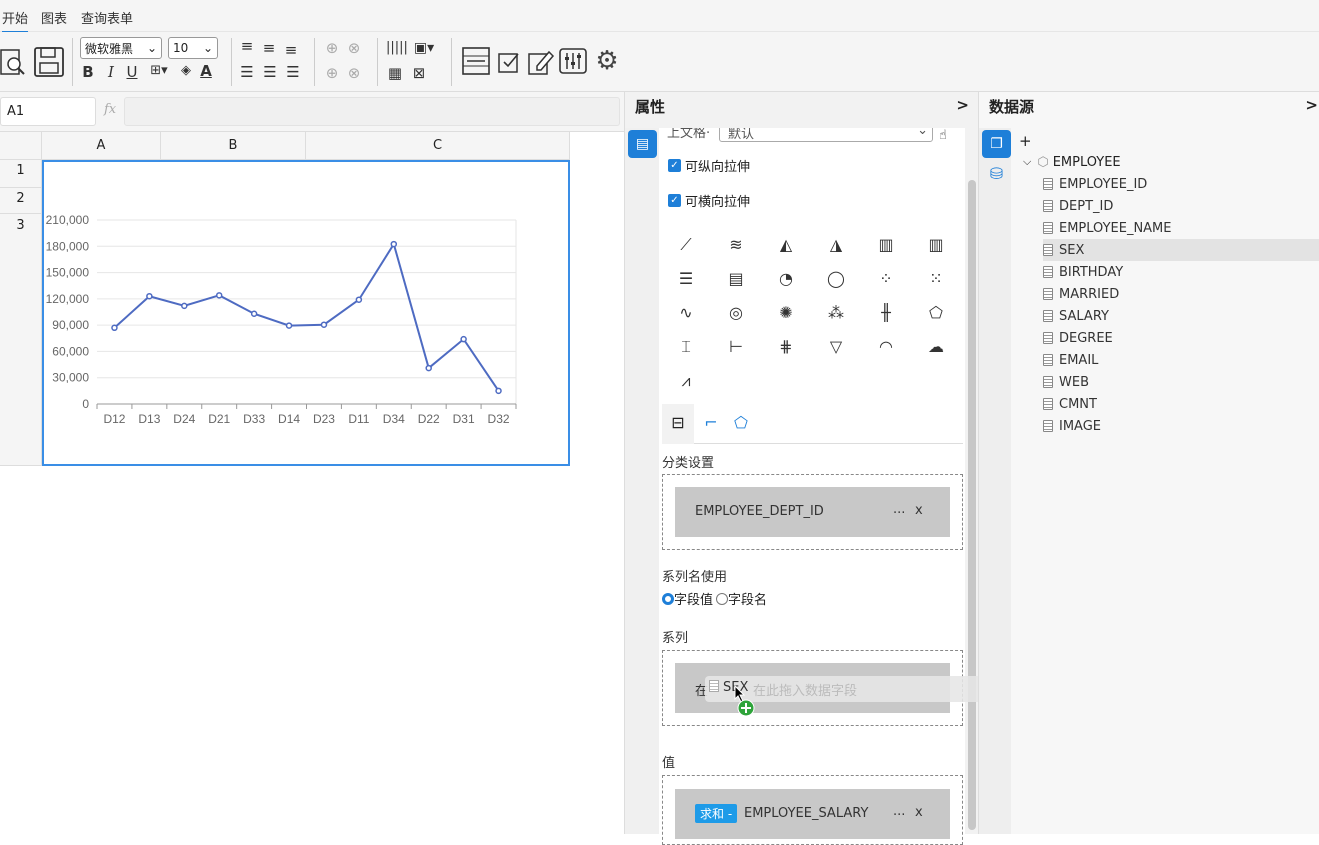  What do you see at coordinates (812, 814) in the screenshot?
I see `value-field-chip: 求和 - EMPLOYEE_SALARY ... x` at bounding box center [812, 814].